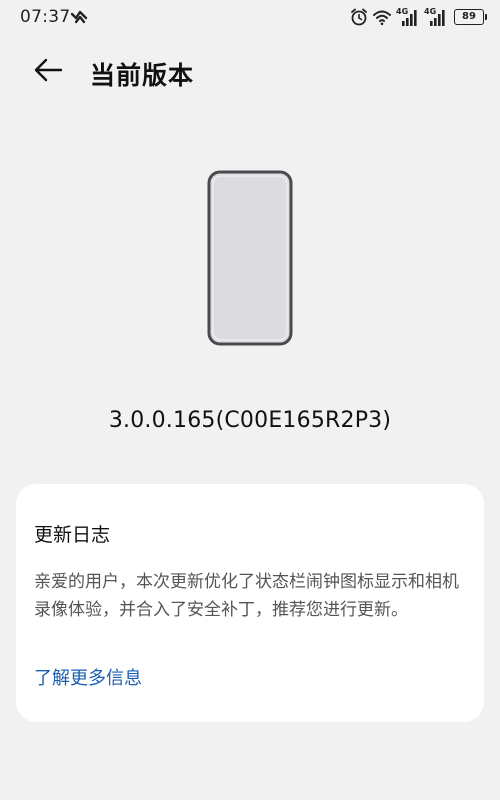 The image size is (500, 800). What do you see at coordinates (88, 677) in the screenshot?
I see `learn-more-link: 了解更多信息` at bounding box center [88, 677].